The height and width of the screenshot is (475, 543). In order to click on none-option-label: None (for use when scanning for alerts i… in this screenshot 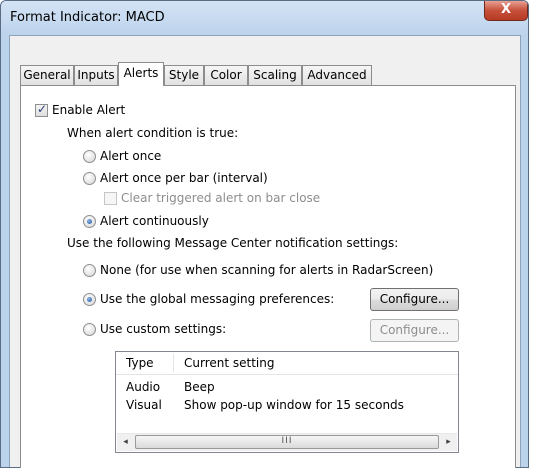, I will do `click(267, 270)`.